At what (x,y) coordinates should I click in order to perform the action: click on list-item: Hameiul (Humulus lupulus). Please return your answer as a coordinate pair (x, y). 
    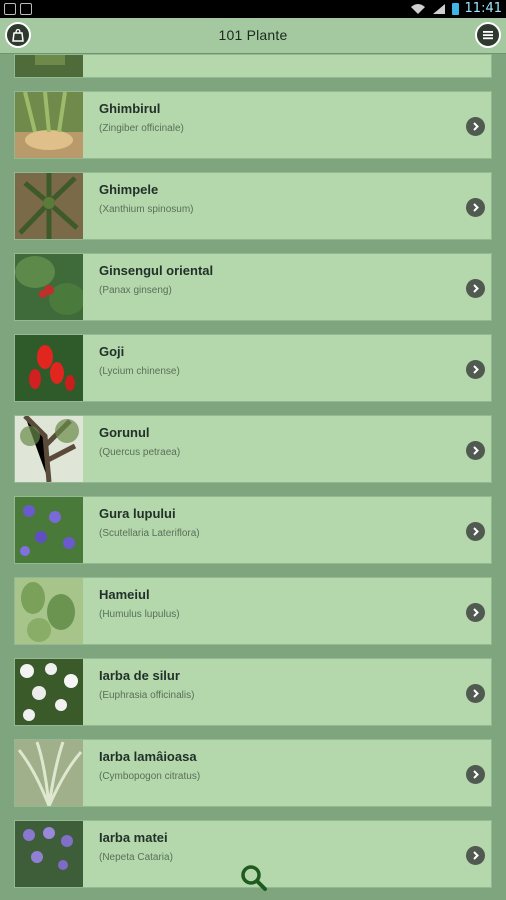
    Looking at the image, I should click on (253, 611).